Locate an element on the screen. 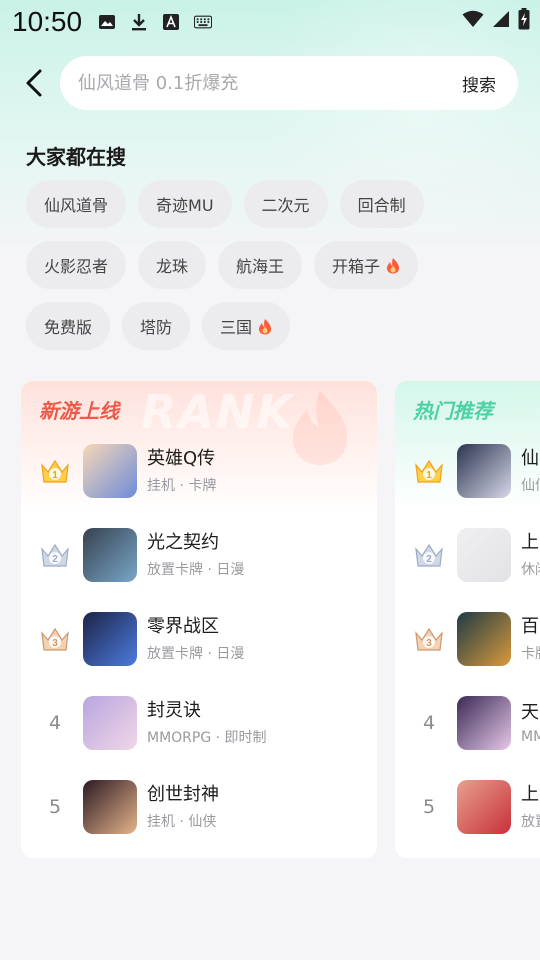 Image resolution: width=540 pixels, height=960 pixels. rank-item: 3 百卡牌 is located at coordinates (467, 639).